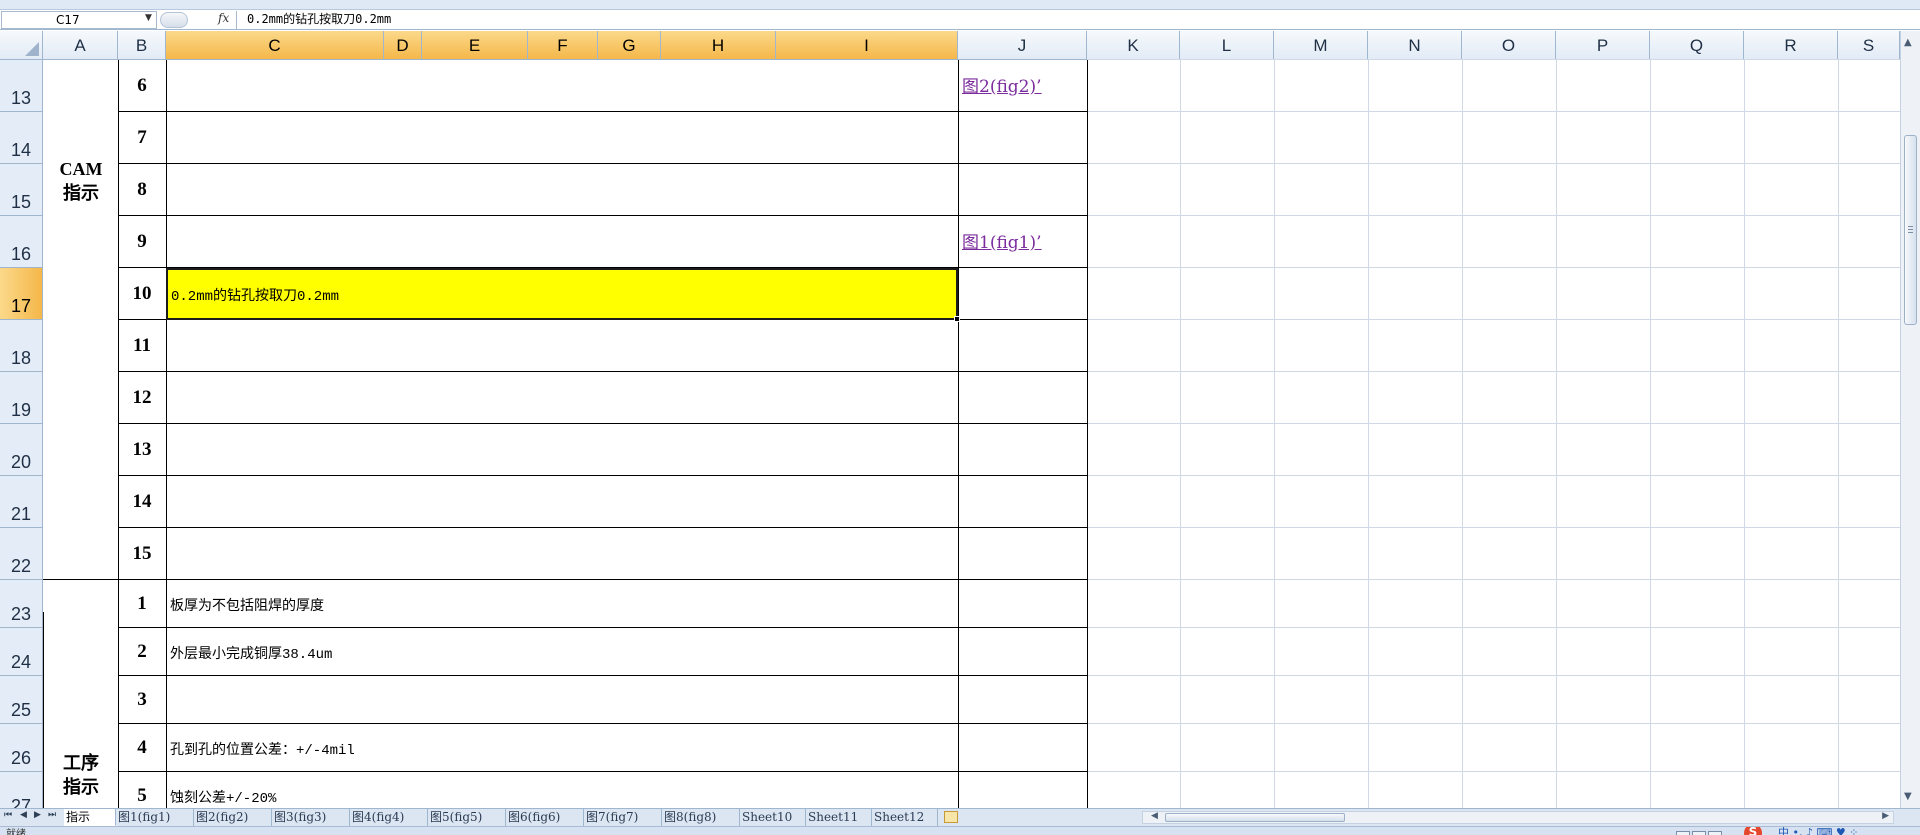 The image size is (1920, 835). I want to click on item-number: 9, so click(142, 242).